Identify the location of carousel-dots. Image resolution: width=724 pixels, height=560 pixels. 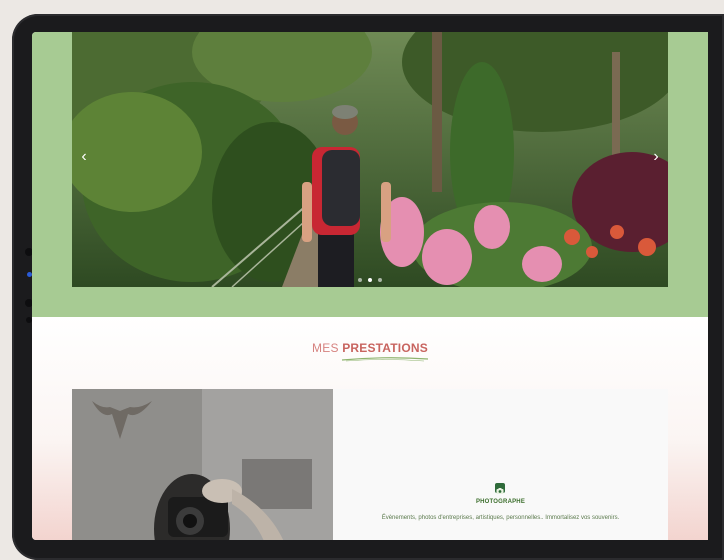
(370, 280).